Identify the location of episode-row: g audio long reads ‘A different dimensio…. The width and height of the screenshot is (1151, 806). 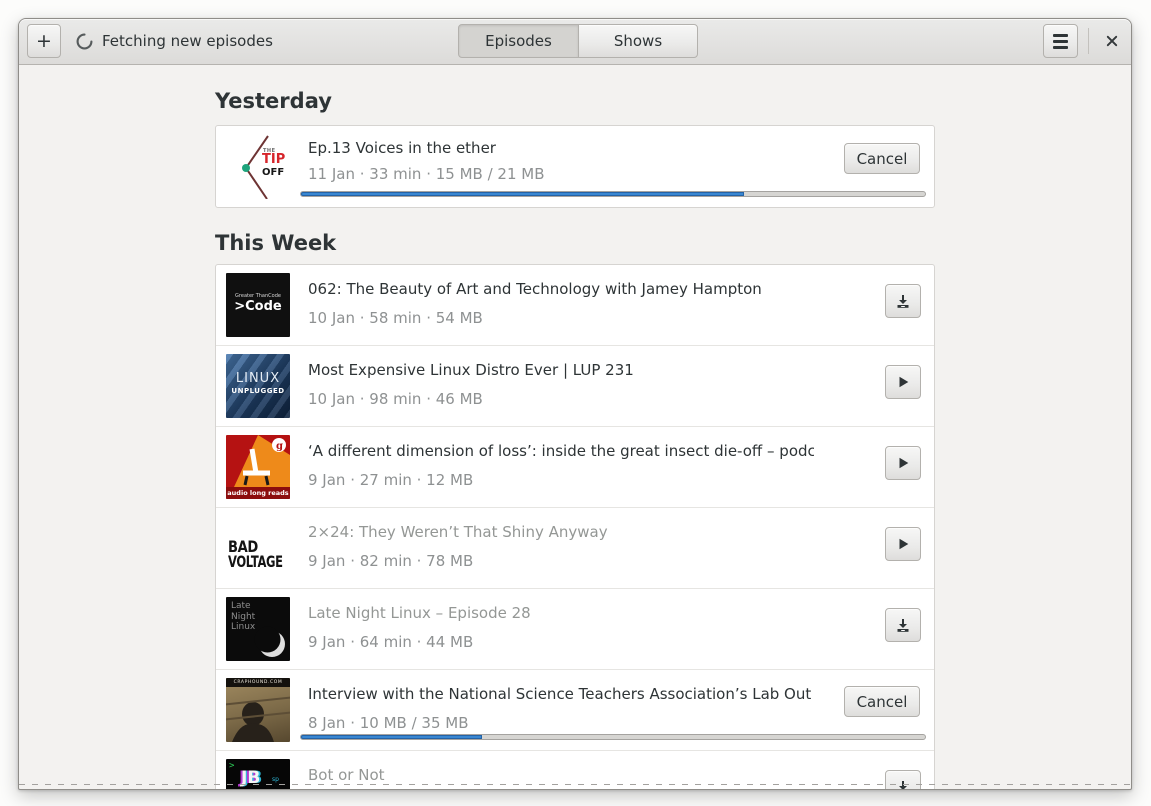
(575, 467).